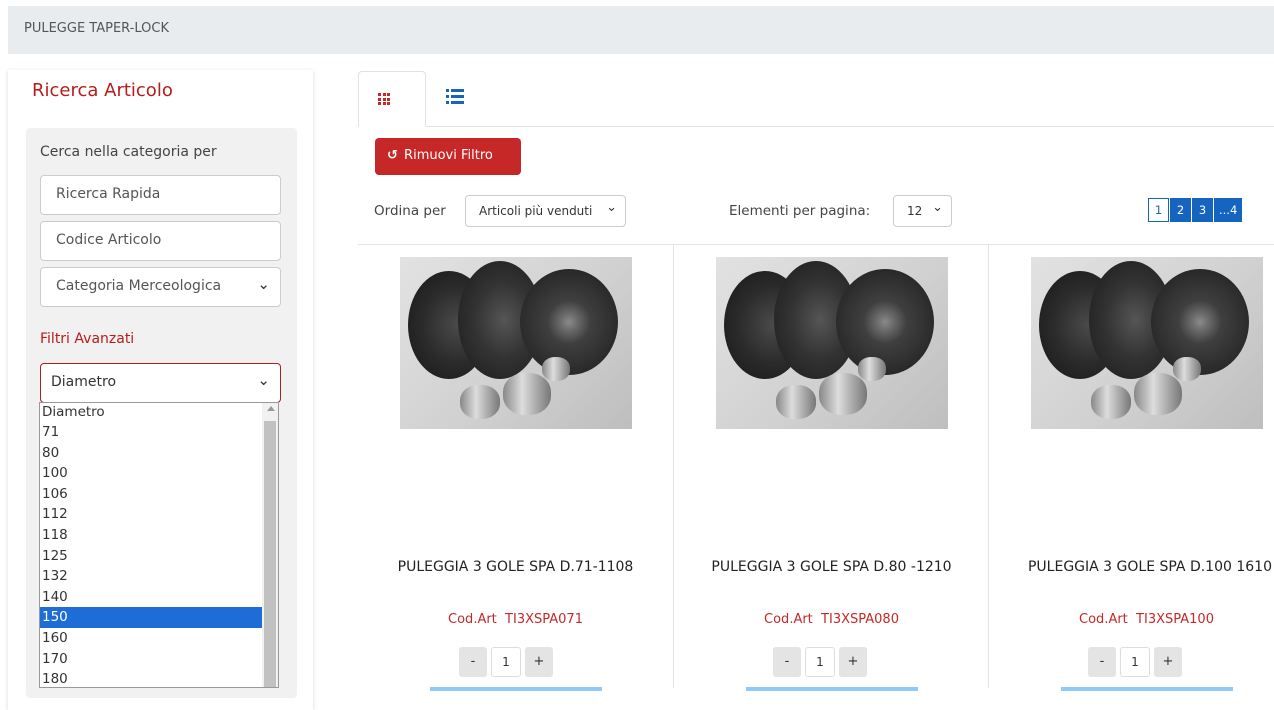 The width and height of the screenshot is (1274, 710). Describe the element at coordinates (515, 567) in the screenshot. I see `product-title: PULEGGIA 3 GOLE SPA D.71-1108` at that location.